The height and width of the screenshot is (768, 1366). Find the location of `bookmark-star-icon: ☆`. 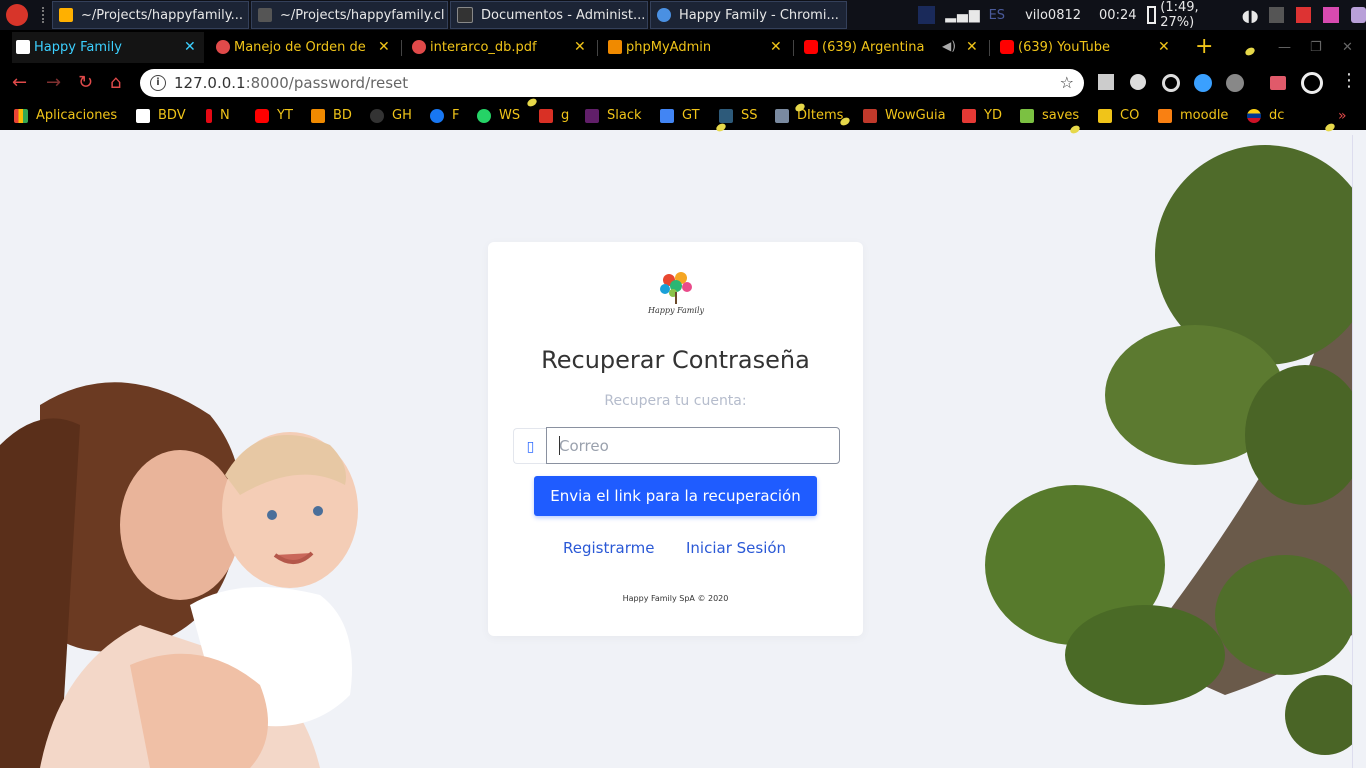

bookmark-star-icon: ☆ is located at coordinates (1067, 82).